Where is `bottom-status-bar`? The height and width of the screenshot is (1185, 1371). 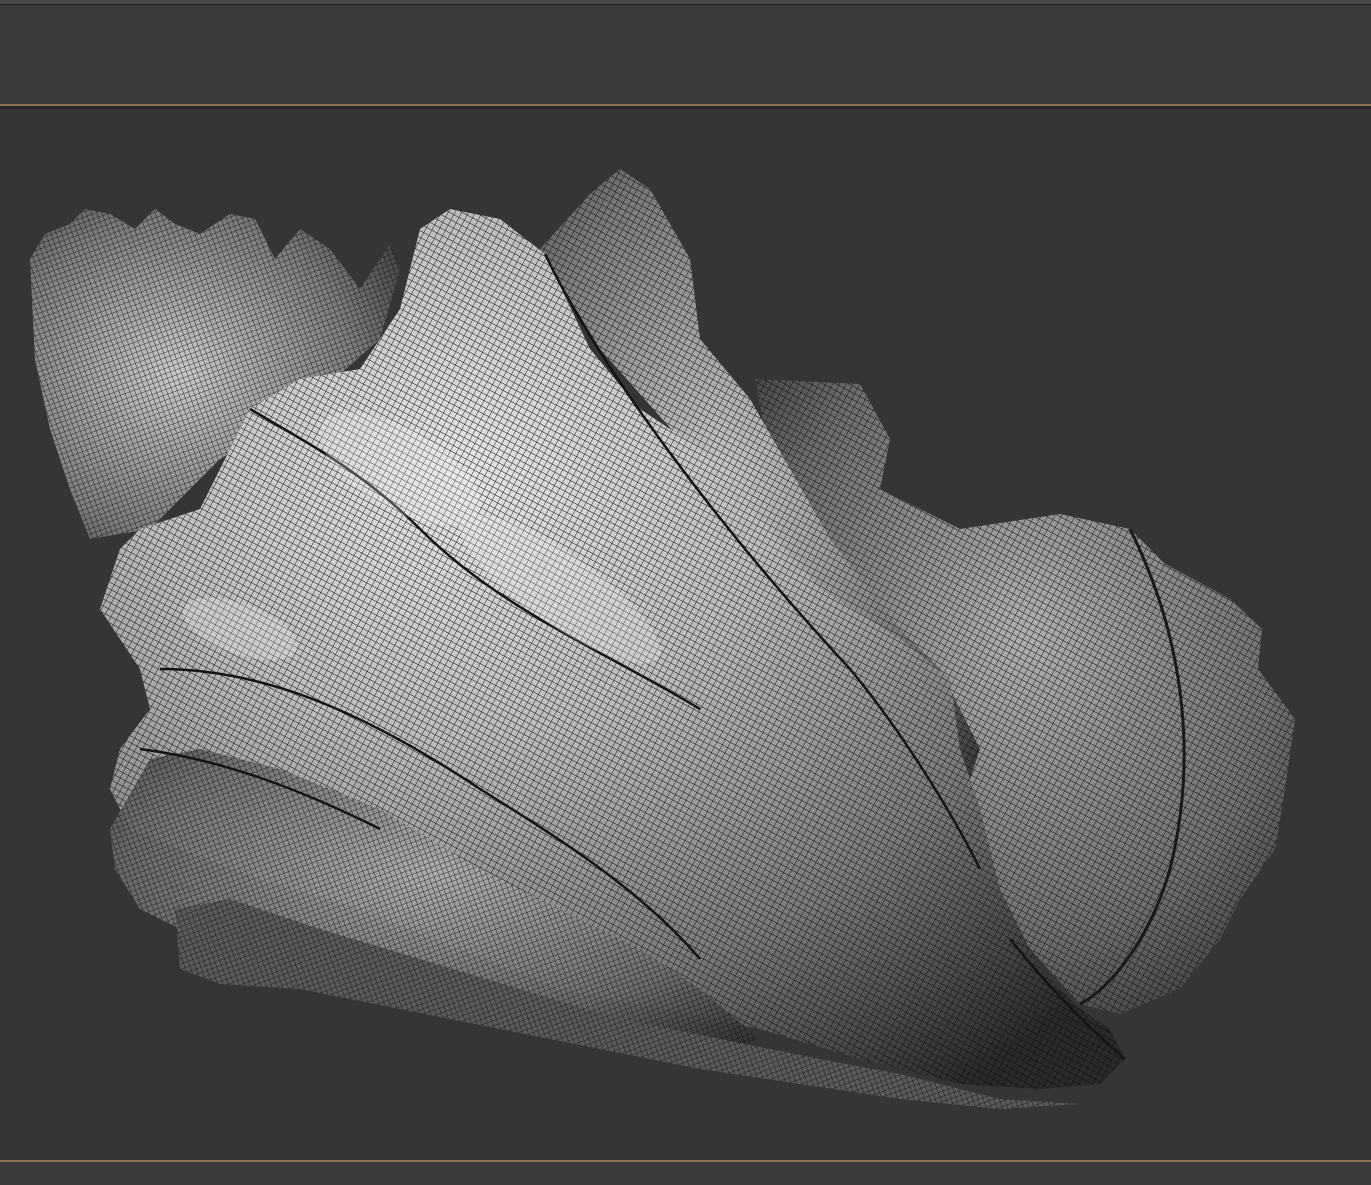
bottom-status-bar is located at coordinates (685, 1173).